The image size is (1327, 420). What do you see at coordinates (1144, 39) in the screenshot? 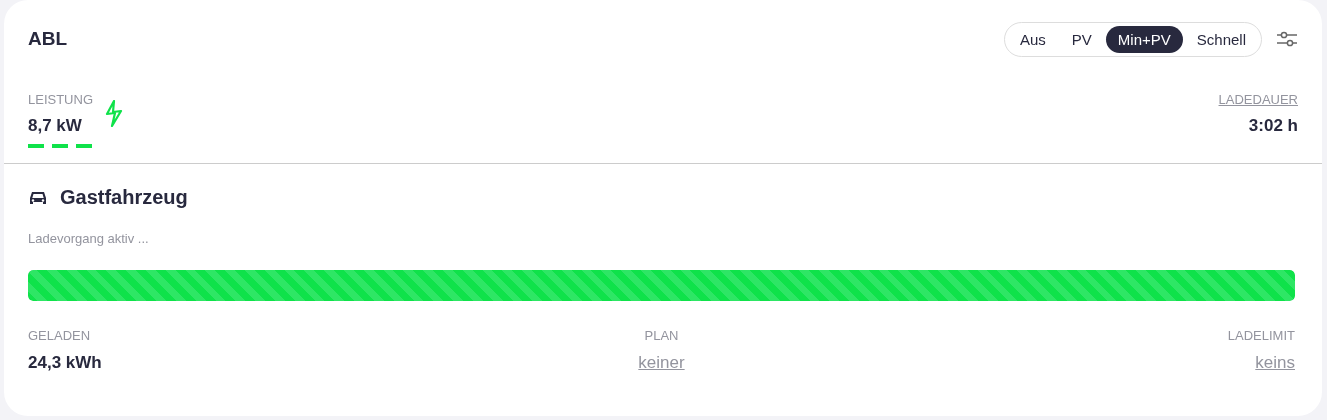
I see `mode-tab: Min+PV` at bounding box center [1144, 39].